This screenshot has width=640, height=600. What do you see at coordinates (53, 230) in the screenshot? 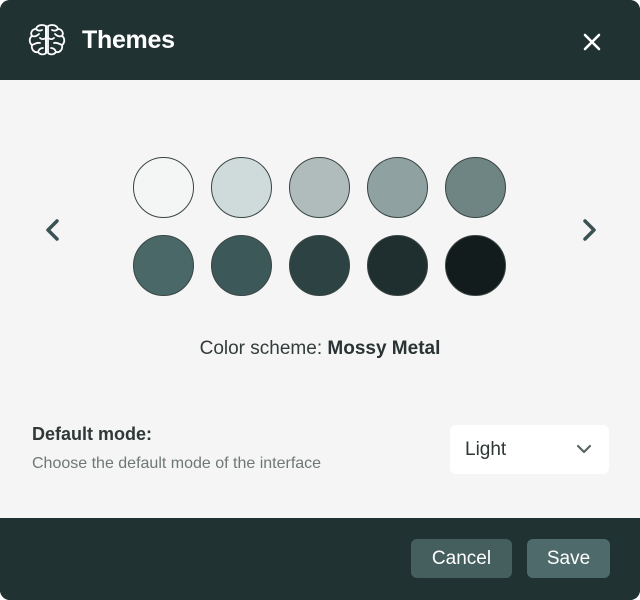
I see `chevron-left-icon` at bounding box center [53, 230].